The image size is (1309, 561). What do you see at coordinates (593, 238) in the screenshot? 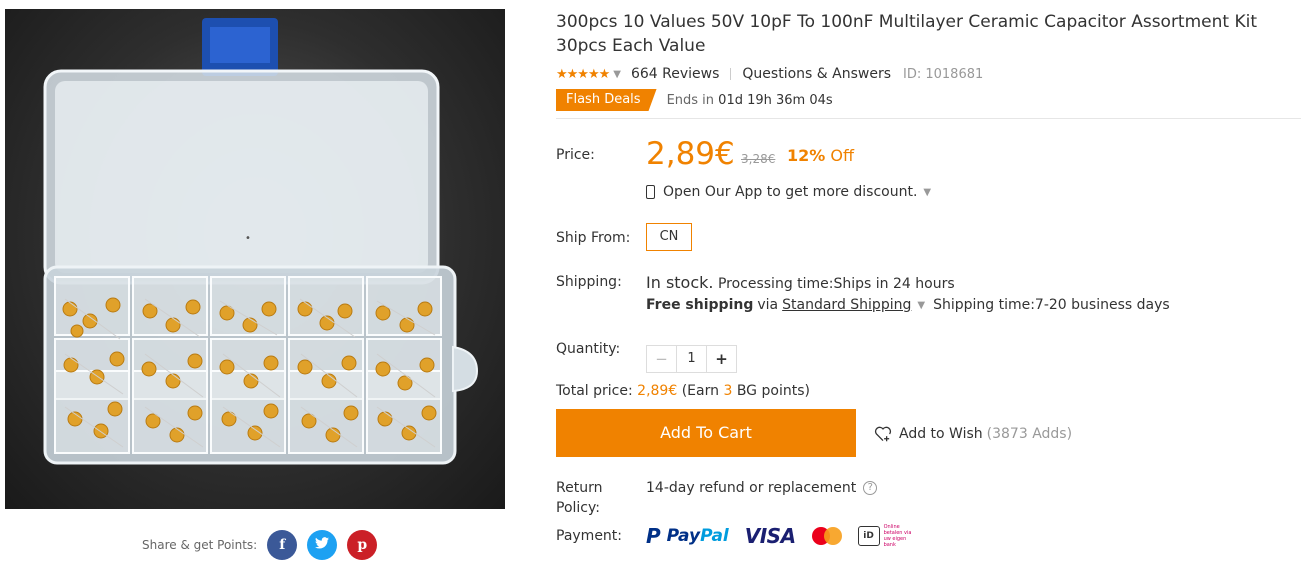
I see `ship-from-label: Ship From:` at bounding box center [593, 238].